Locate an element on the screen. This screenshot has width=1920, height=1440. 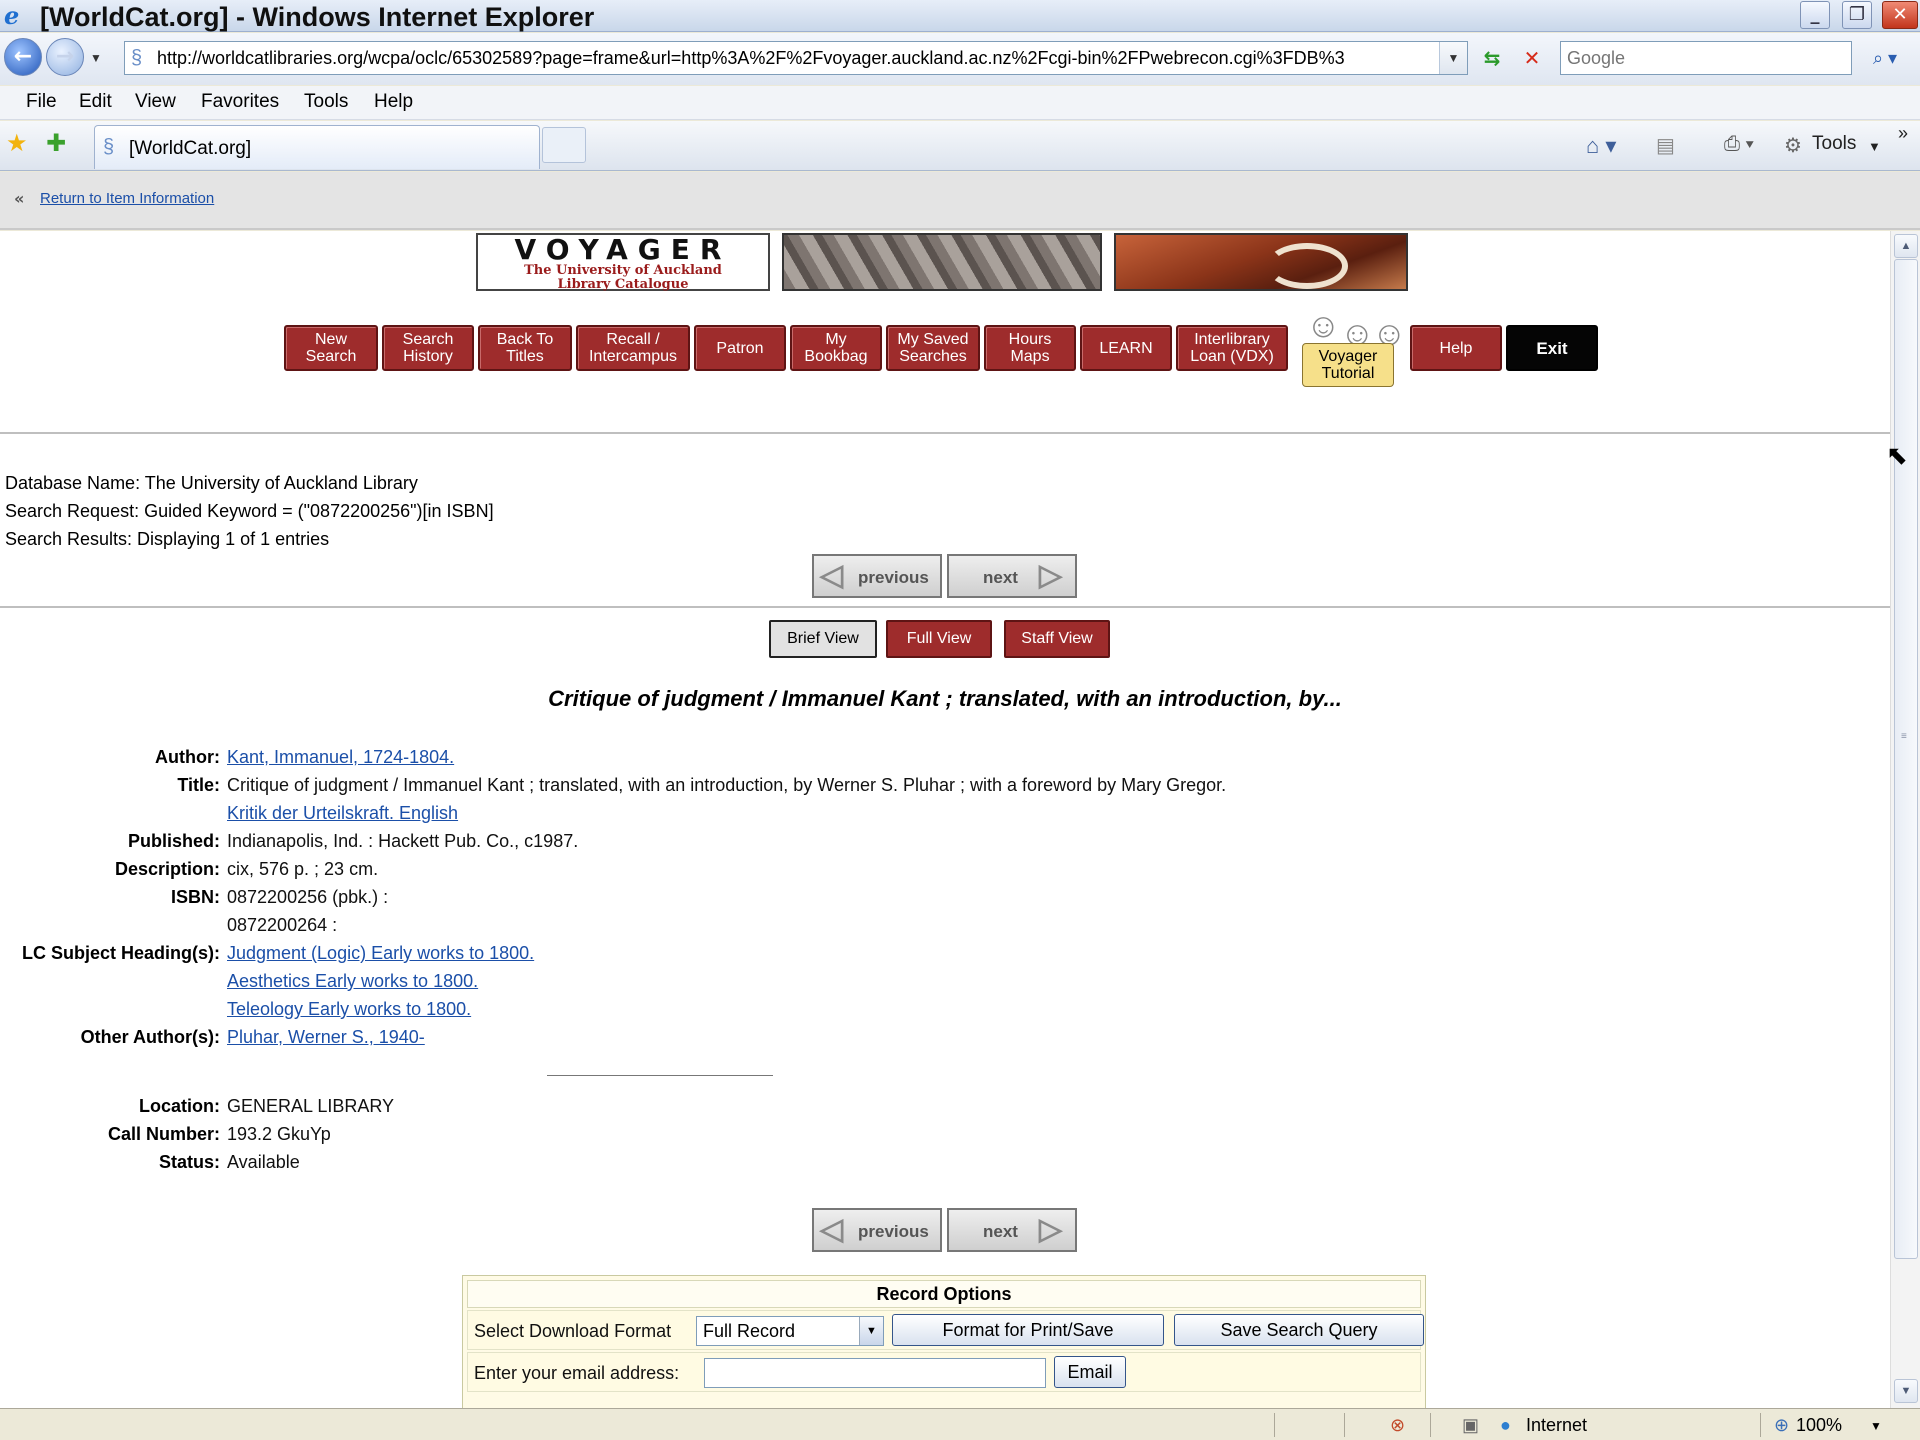
btn-line: Back To is located at coordinates (525, 339).